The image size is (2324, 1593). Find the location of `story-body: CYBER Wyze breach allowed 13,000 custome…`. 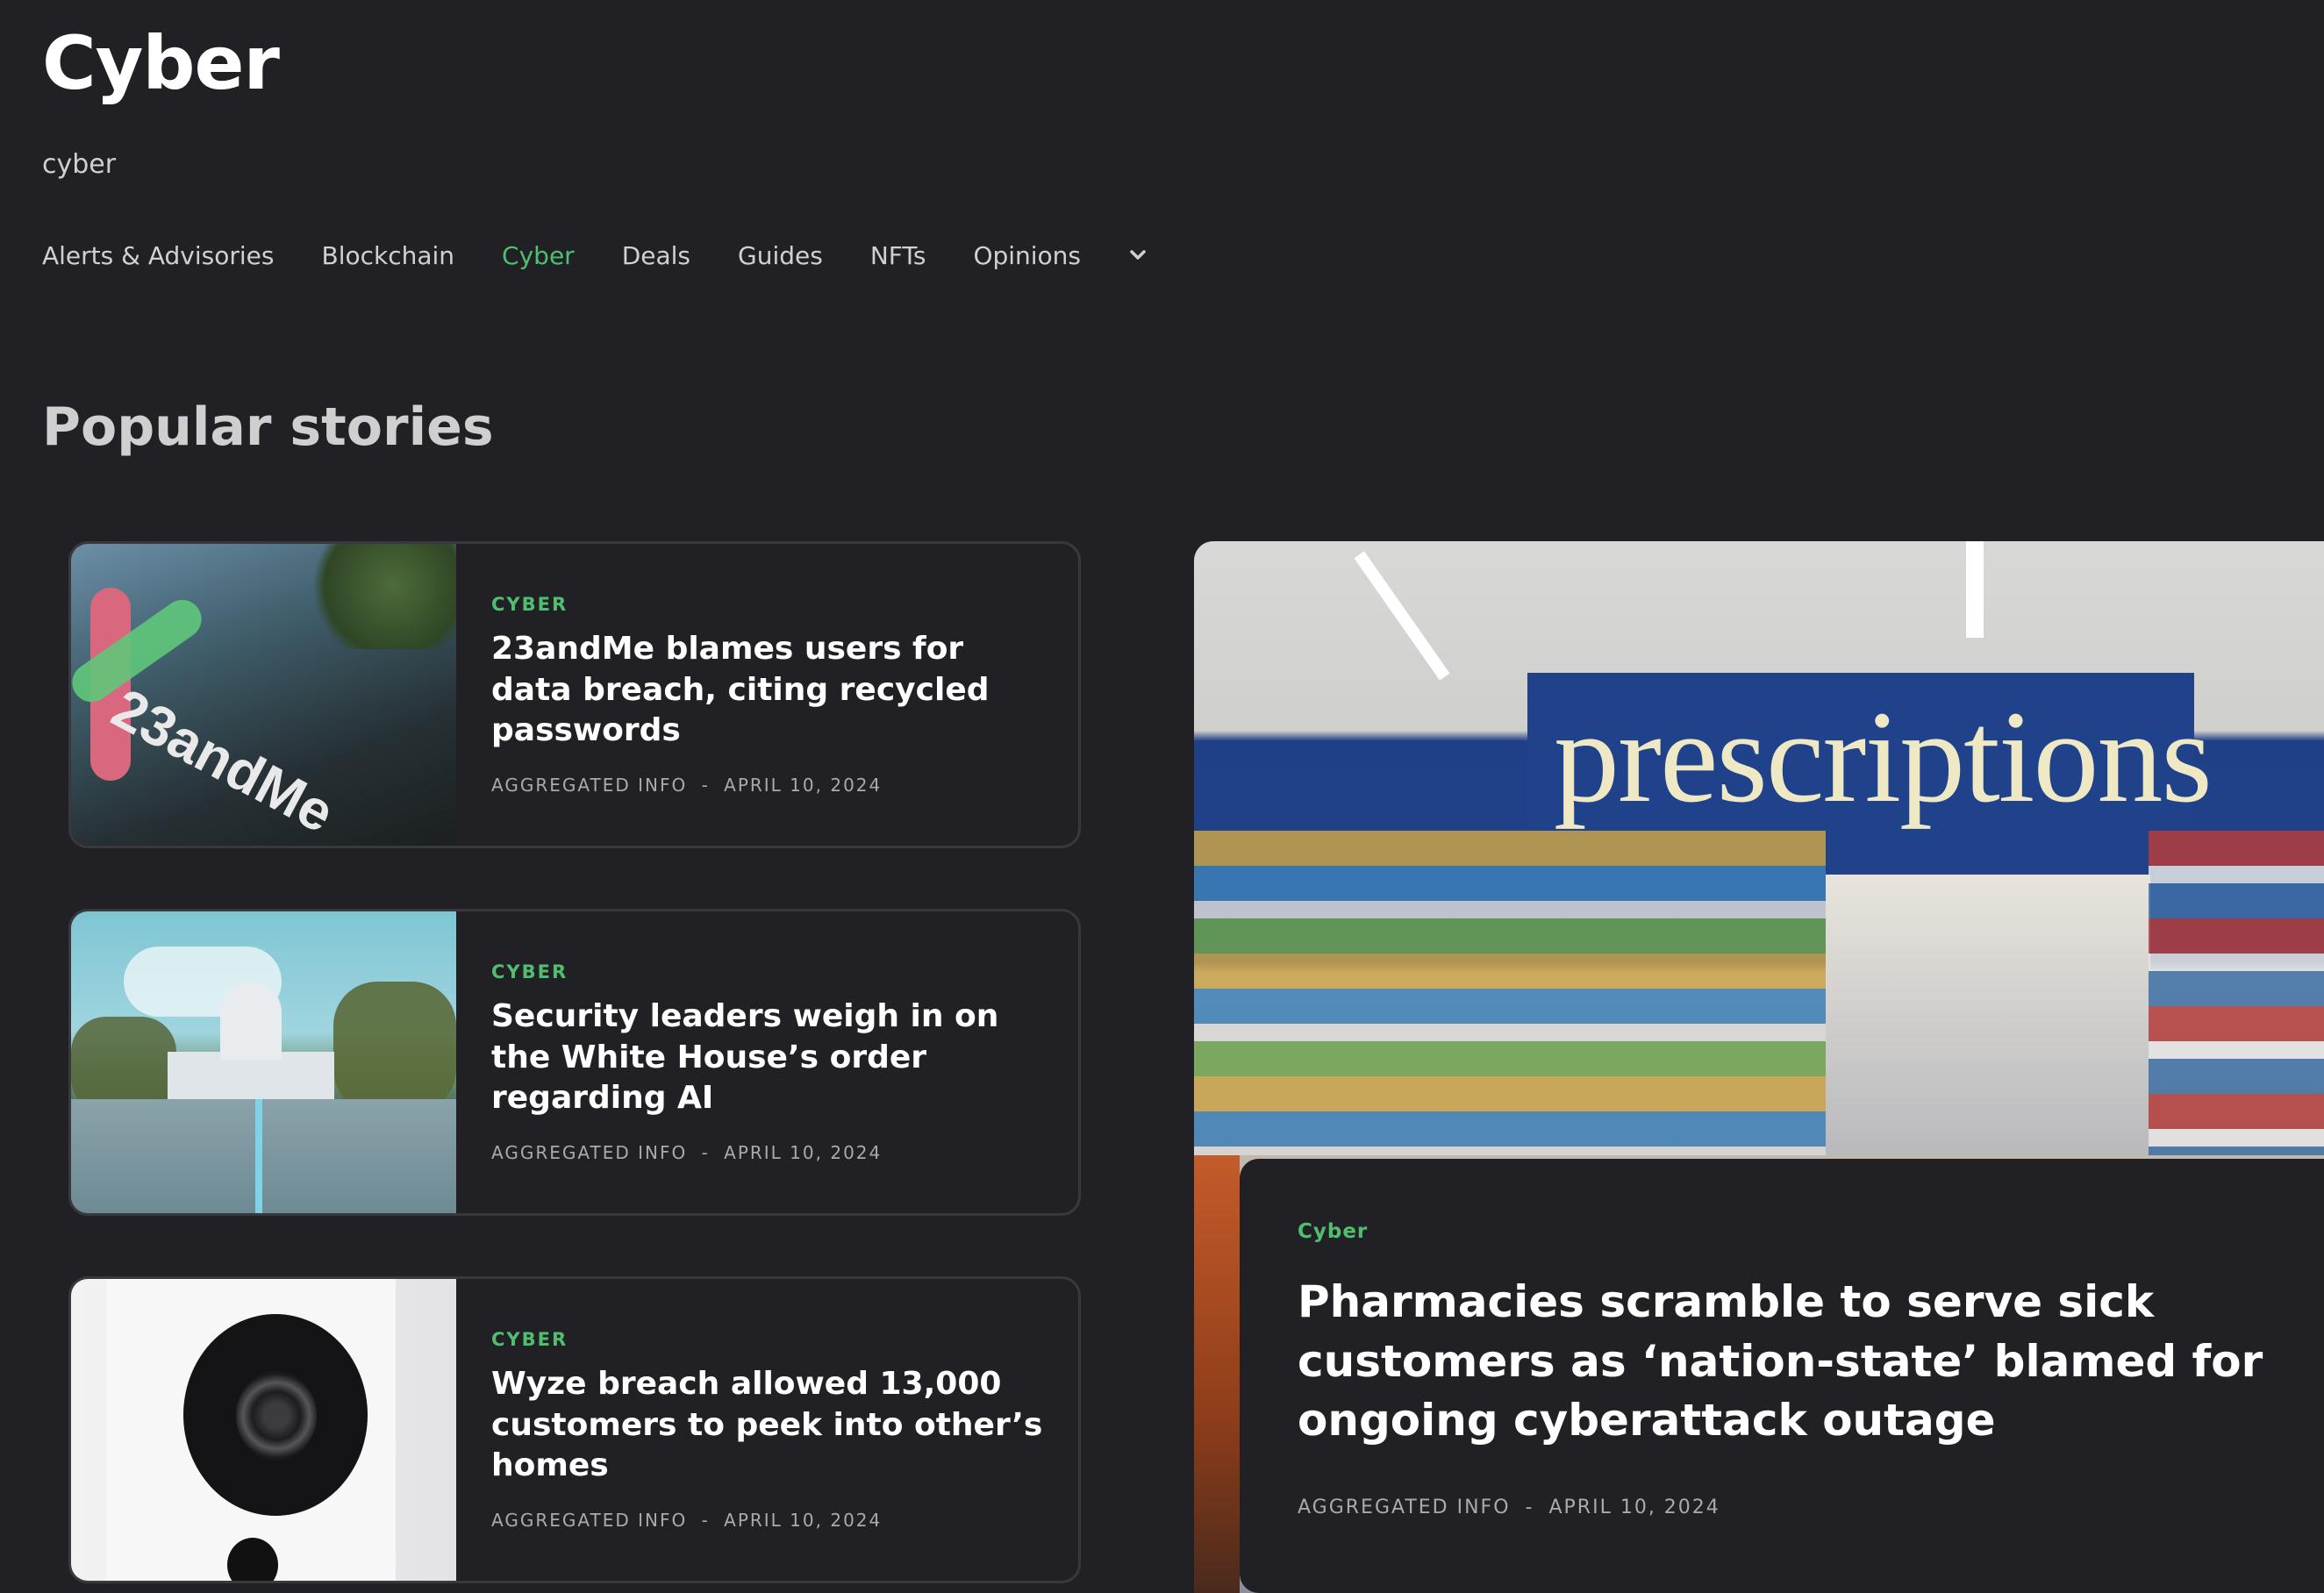

story-body: CYBER Wyze breach allowed 13,000 custome… is located at coordinates (767, 1430).